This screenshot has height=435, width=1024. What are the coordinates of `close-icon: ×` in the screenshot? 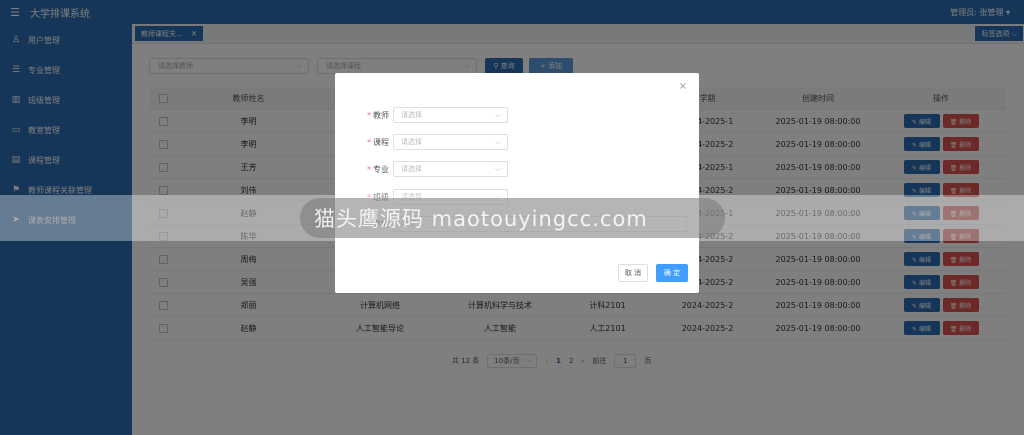 It's located at (683, 86).